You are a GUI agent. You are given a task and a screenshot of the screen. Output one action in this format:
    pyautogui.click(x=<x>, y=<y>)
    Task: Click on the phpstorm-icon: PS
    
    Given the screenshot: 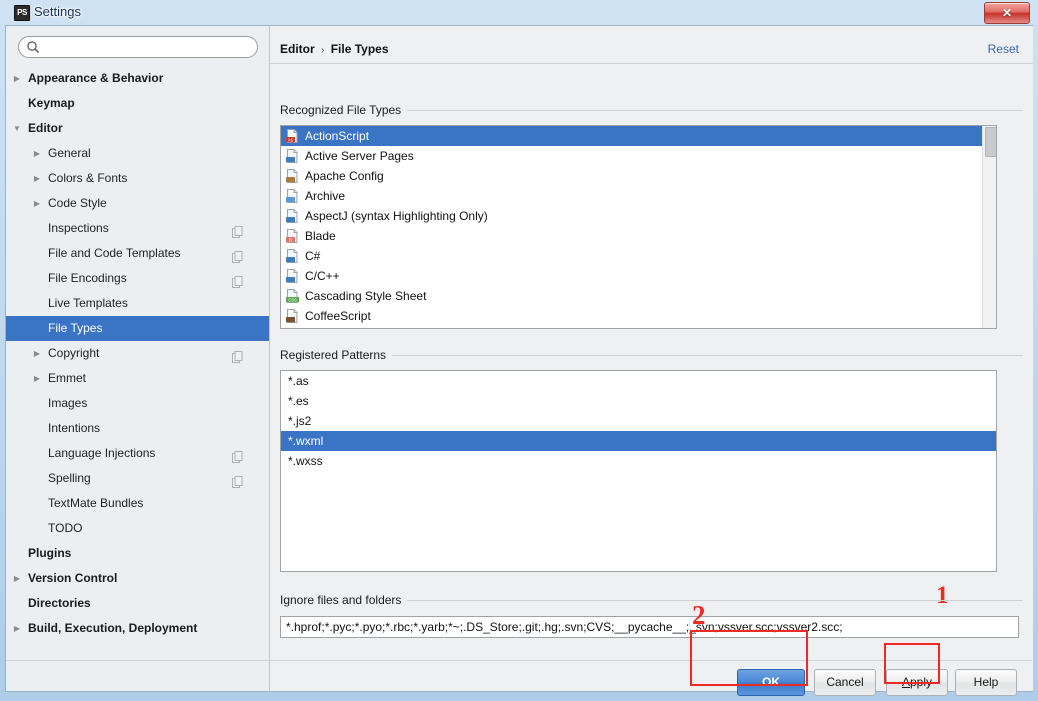 What is the action you would take?
    pyautogui.click(x=22, y=13)
    